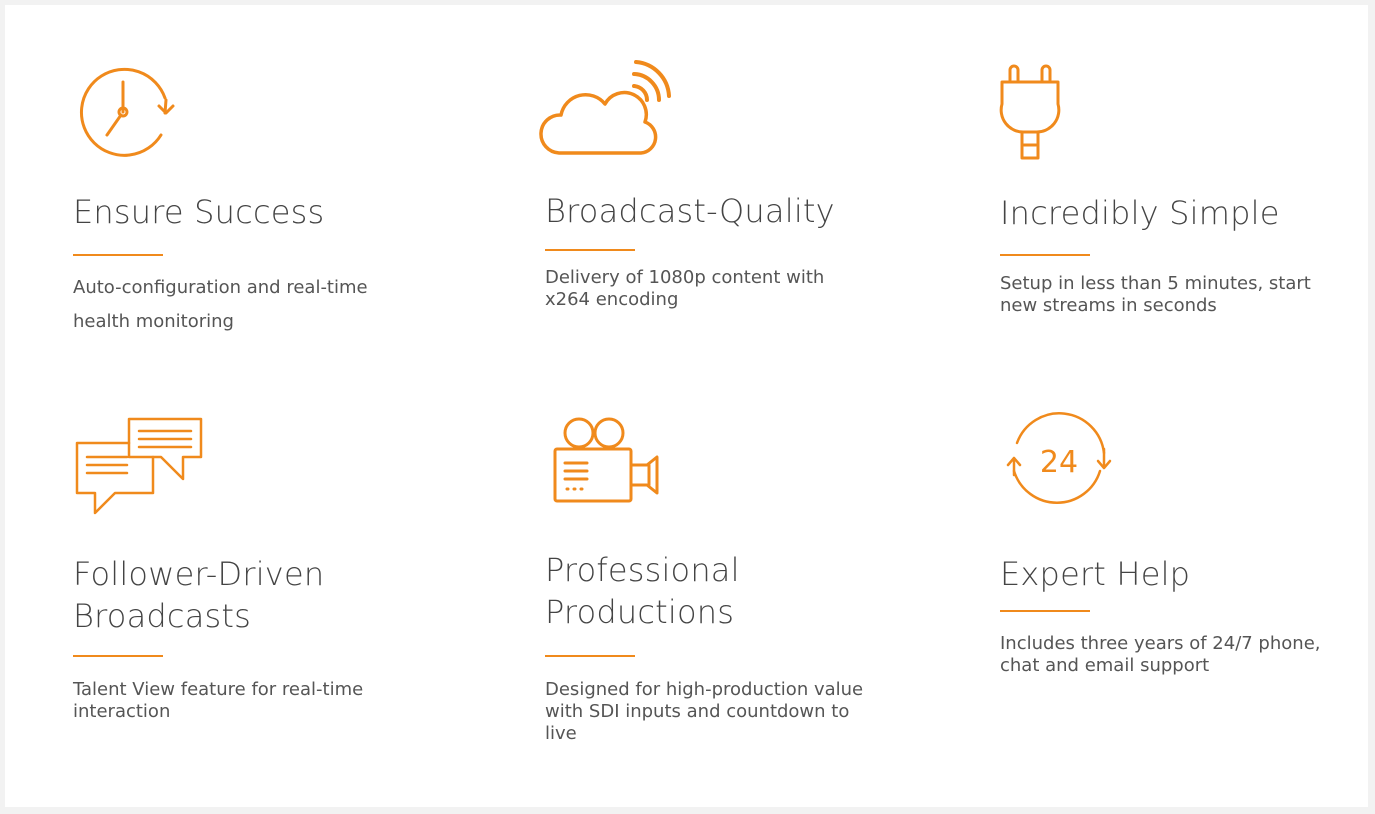  What do you see at coordinates (690, 211) in the screenshot?
I see `feature-title: Broadcast-Quality` at bounding box center [690, 211].